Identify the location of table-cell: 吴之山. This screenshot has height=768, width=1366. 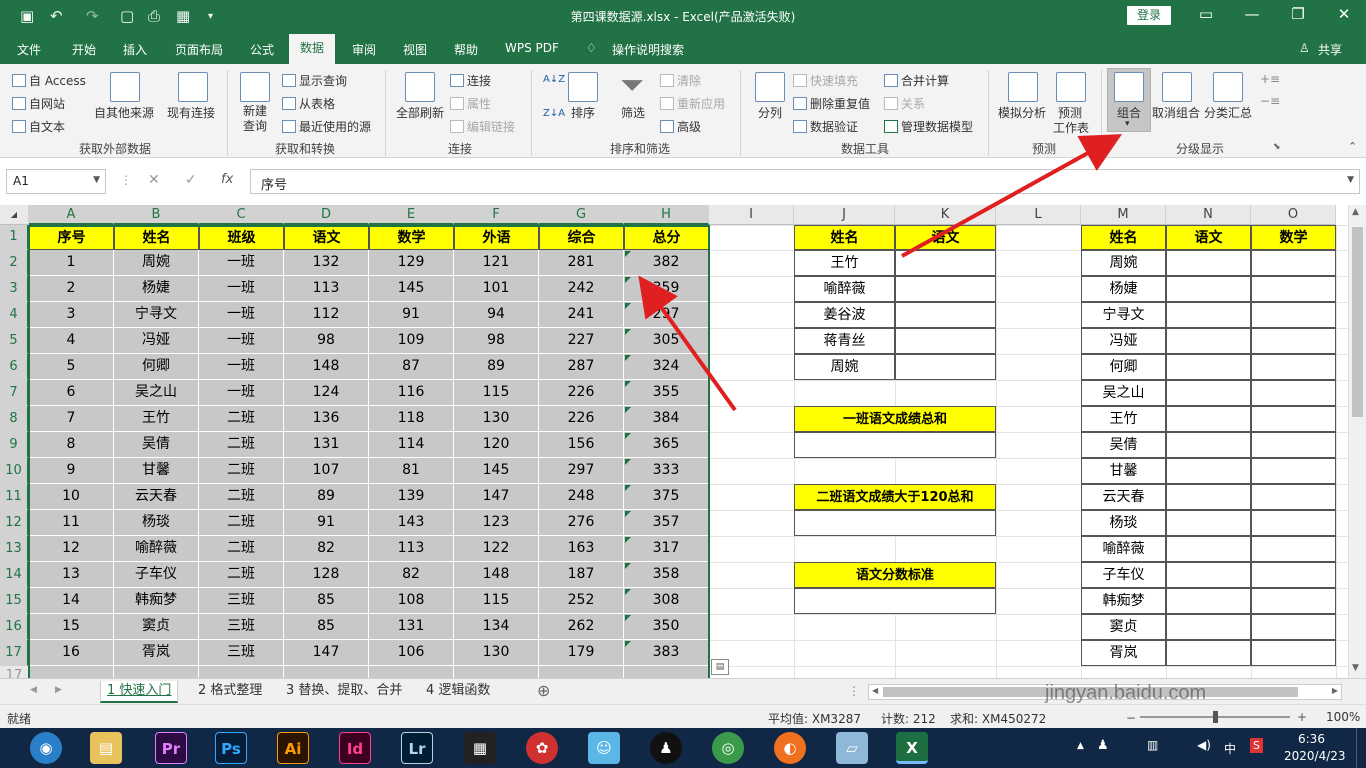
(156, 393).